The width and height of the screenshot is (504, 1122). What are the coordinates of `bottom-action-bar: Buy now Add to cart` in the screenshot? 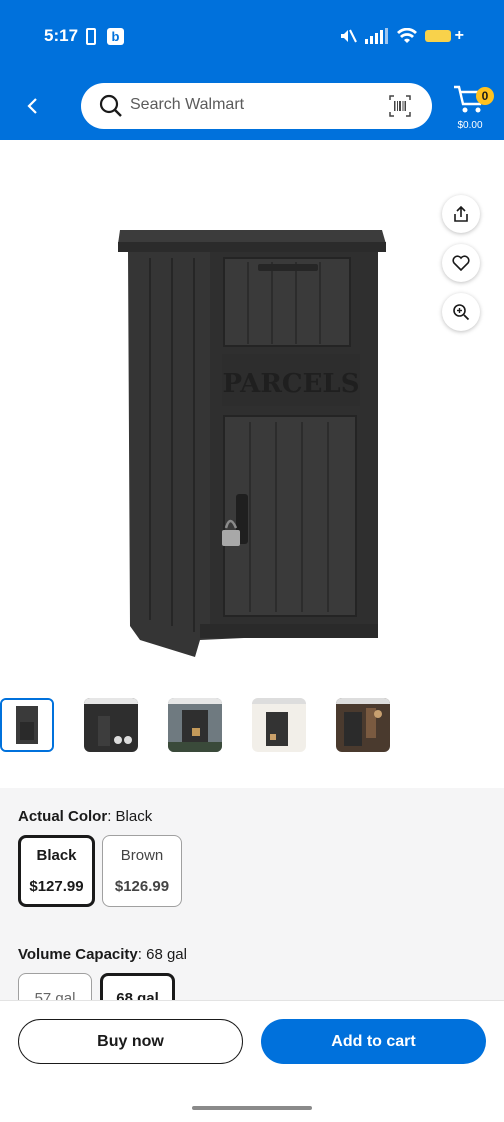 It's located at (252, 1061).